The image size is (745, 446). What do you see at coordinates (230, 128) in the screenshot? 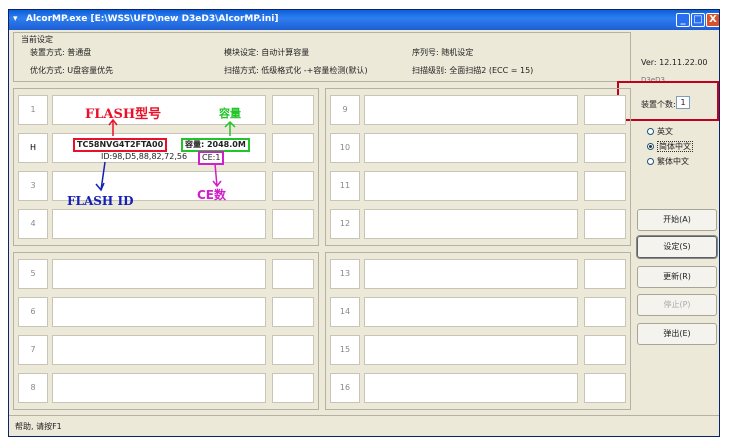
I see `capacity-arrow-icon` at bounding box center [230, 128].